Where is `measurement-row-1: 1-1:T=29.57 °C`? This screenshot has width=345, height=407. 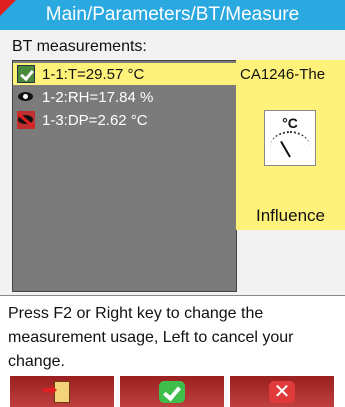 measurement-row-1: 1-1:T=29.57 °C is located at coordinates (124, 74).